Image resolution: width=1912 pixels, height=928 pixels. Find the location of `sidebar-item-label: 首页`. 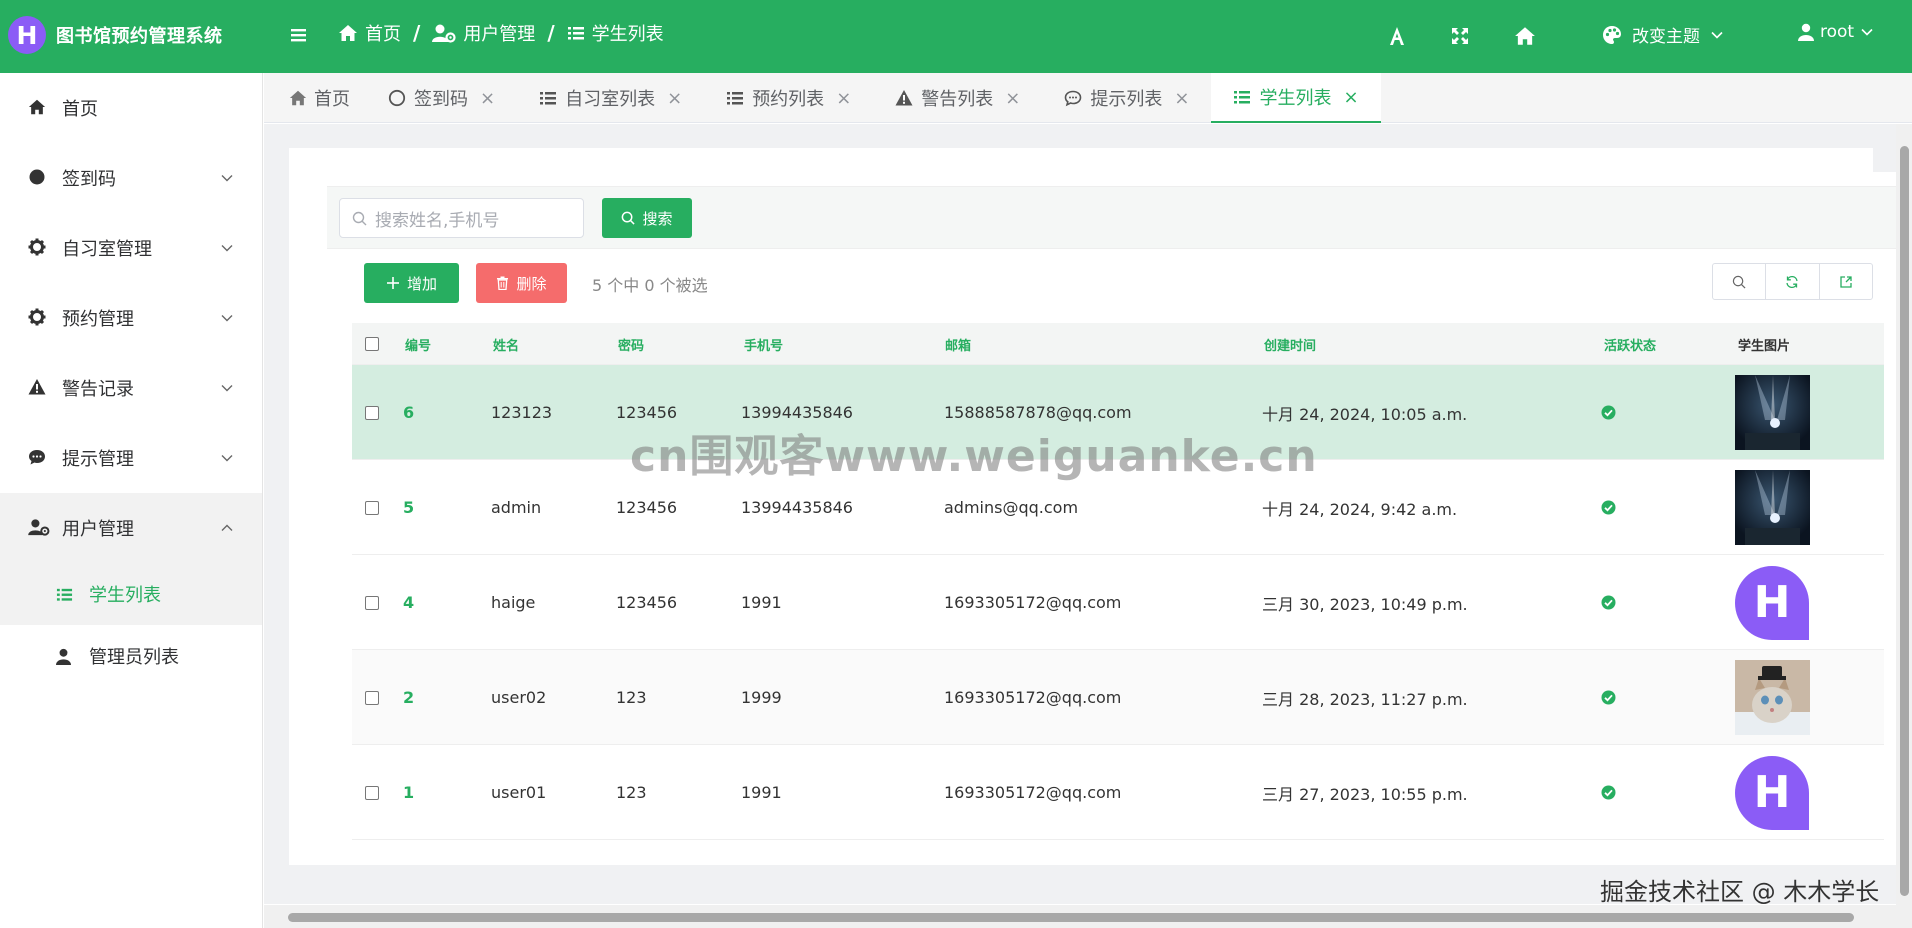

sidebar-item-label: 首页 is located at coordinates (80, 109).